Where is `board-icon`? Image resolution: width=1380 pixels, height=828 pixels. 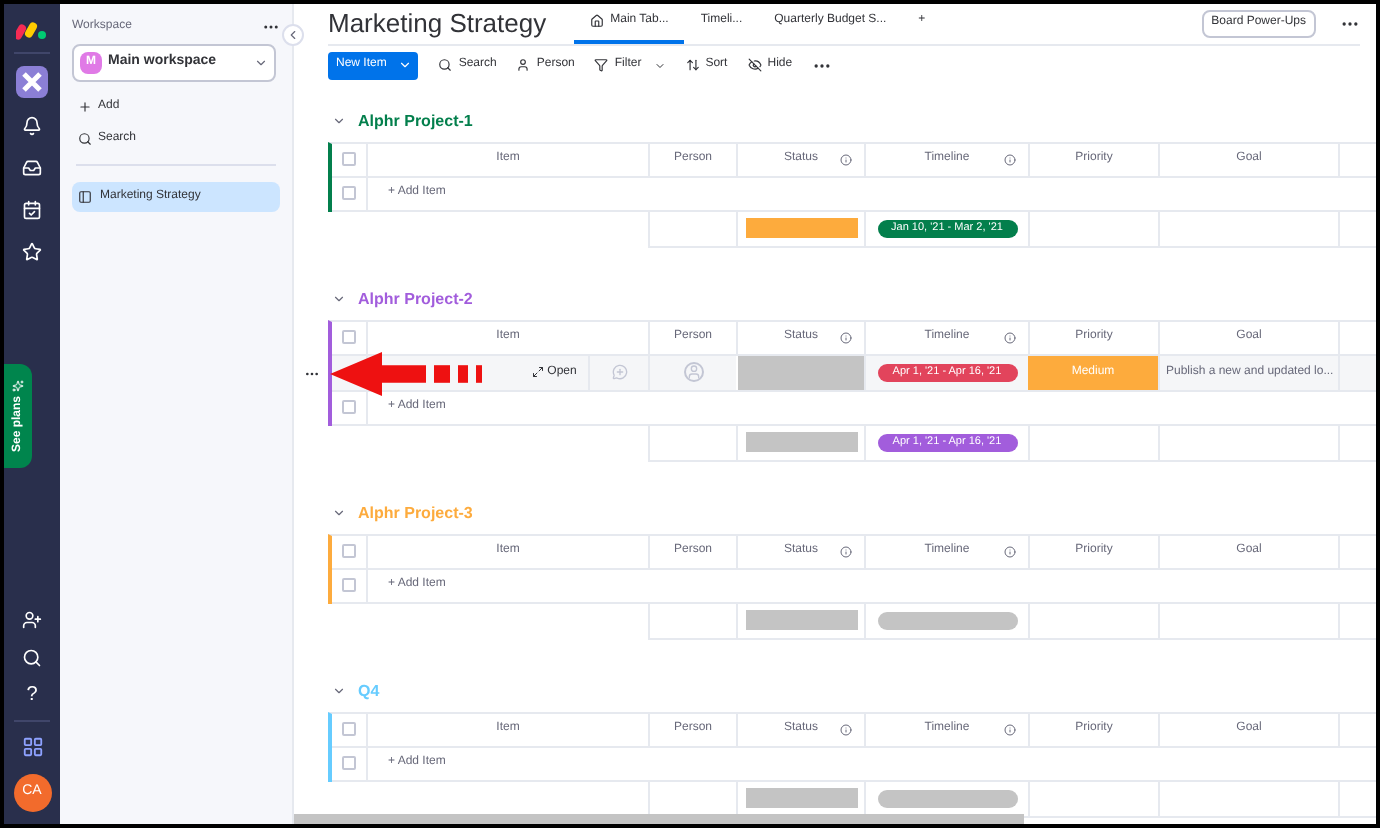
board-icon is located at coordinates (85, 197).